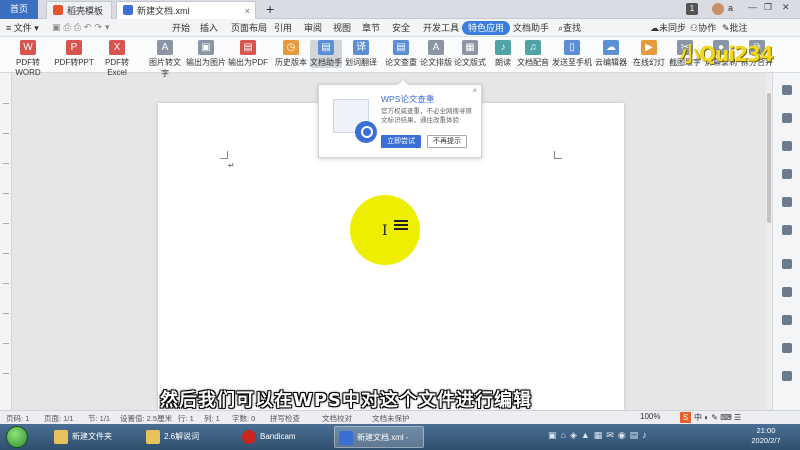  What do you see at coordinates (248, 54) in the screenshot?
I see `export-pdf-button: ▤ 输出为PDF` at bounding box center [248, 54].